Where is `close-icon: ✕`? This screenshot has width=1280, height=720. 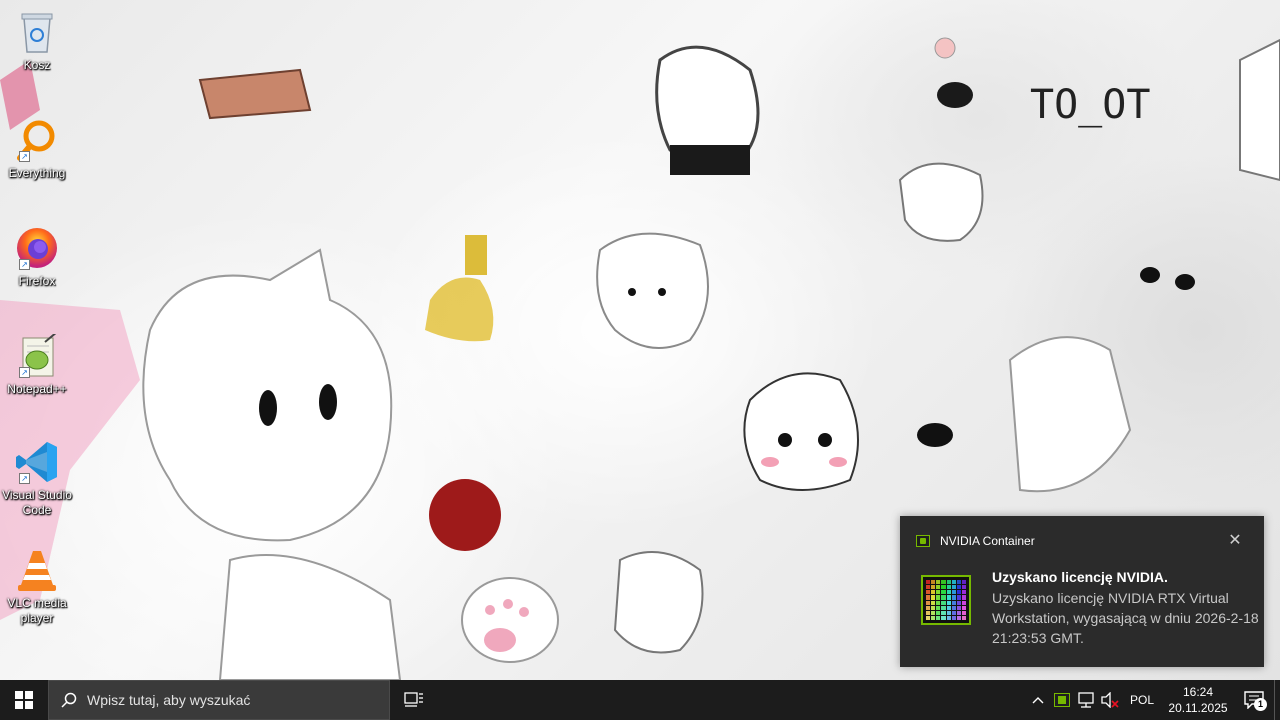
close-icon: ✕ is located at coordinates (1235, 541).